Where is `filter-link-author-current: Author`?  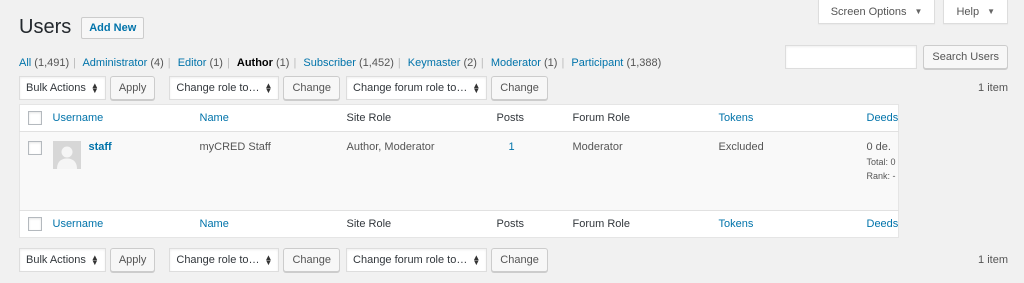
filter-link-author-current: Author is located at coordinates (255, 63).